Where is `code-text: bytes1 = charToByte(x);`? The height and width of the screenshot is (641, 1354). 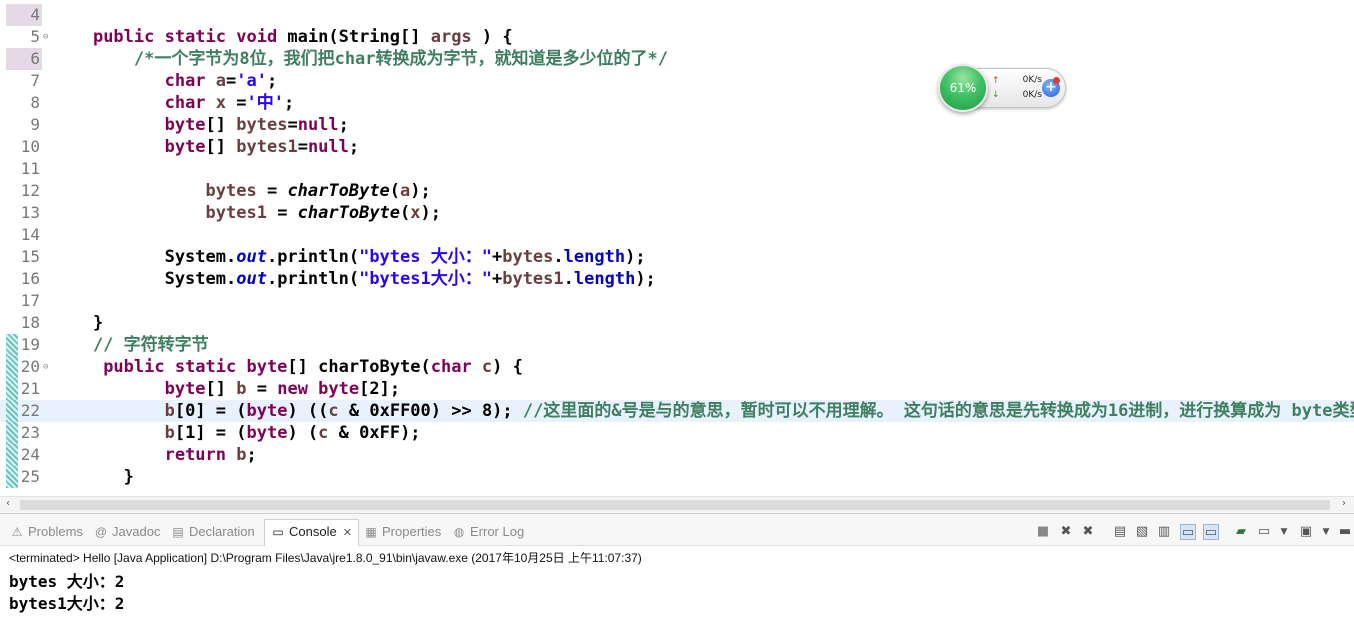
code-text: bytes1 = charToByte(x); is located at coordinates (246, 213).